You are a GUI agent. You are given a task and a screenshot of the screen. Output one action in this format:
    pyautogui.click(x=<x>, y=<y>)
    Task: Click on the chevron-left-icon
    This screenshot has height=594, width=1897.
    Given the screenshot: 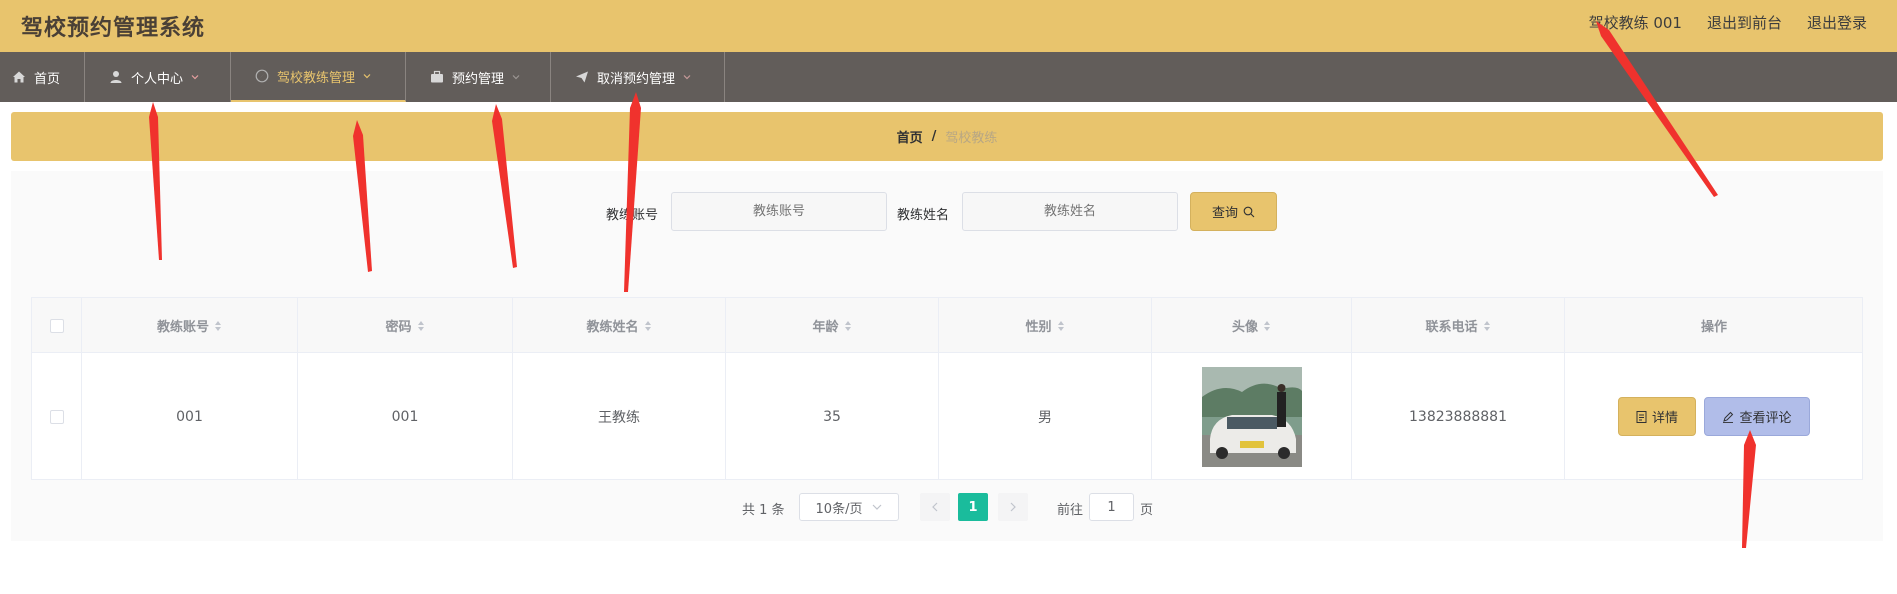 What is the action you would take?
    pyautogui.click(x=935, y=507)
    